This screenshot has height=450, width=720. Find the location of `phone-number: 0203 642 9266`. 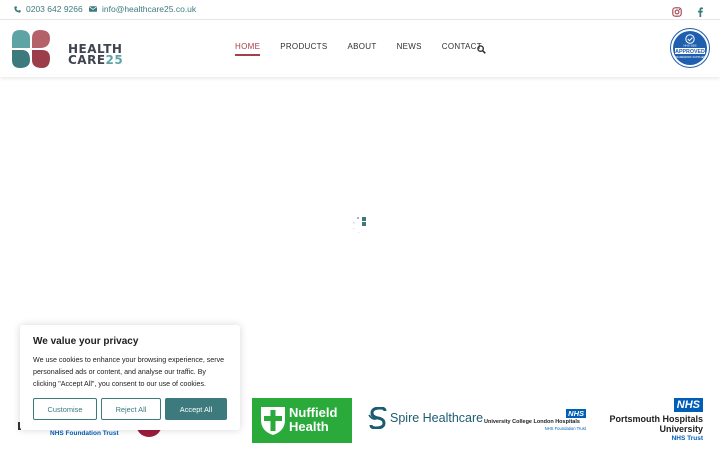

phone-number: 0203 642 9266 is located at coordinates (54, 9).